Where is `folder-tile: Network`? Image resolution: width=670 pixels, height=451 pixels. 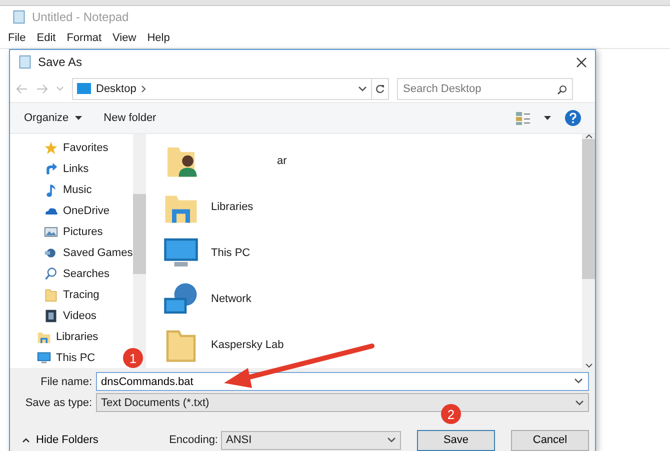 folder-tile: Network is located at coordinates (372, 299).